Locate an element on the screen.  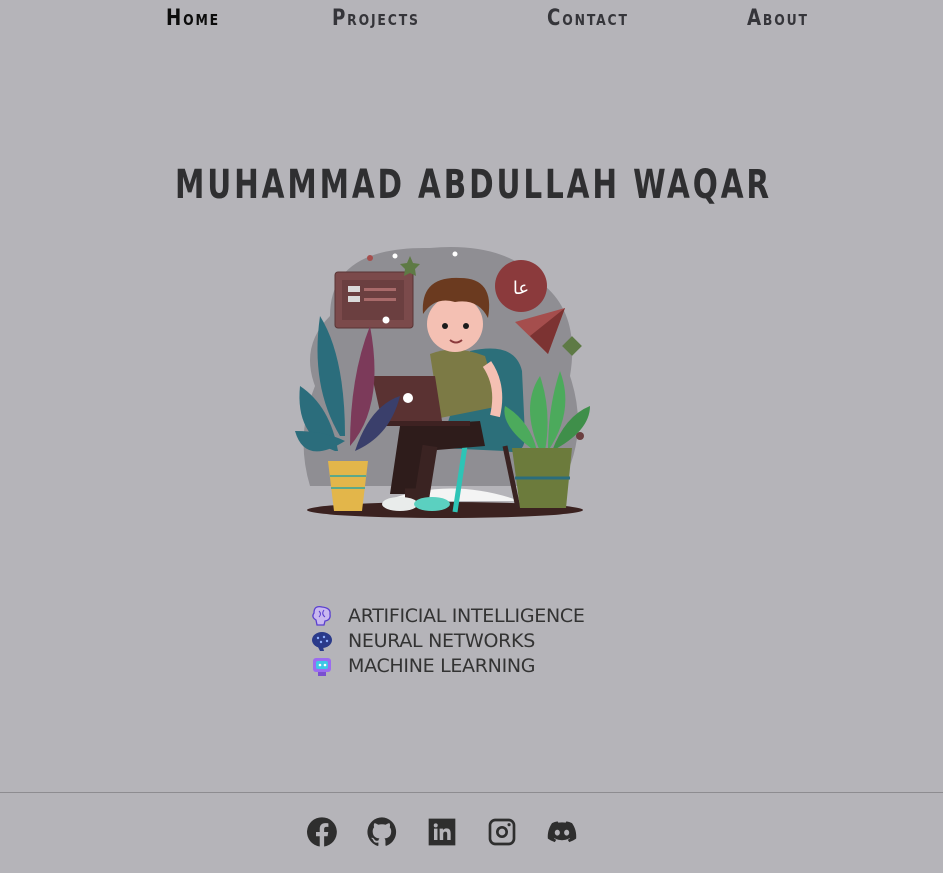
brain-icon is located at coordinates (322, 616).